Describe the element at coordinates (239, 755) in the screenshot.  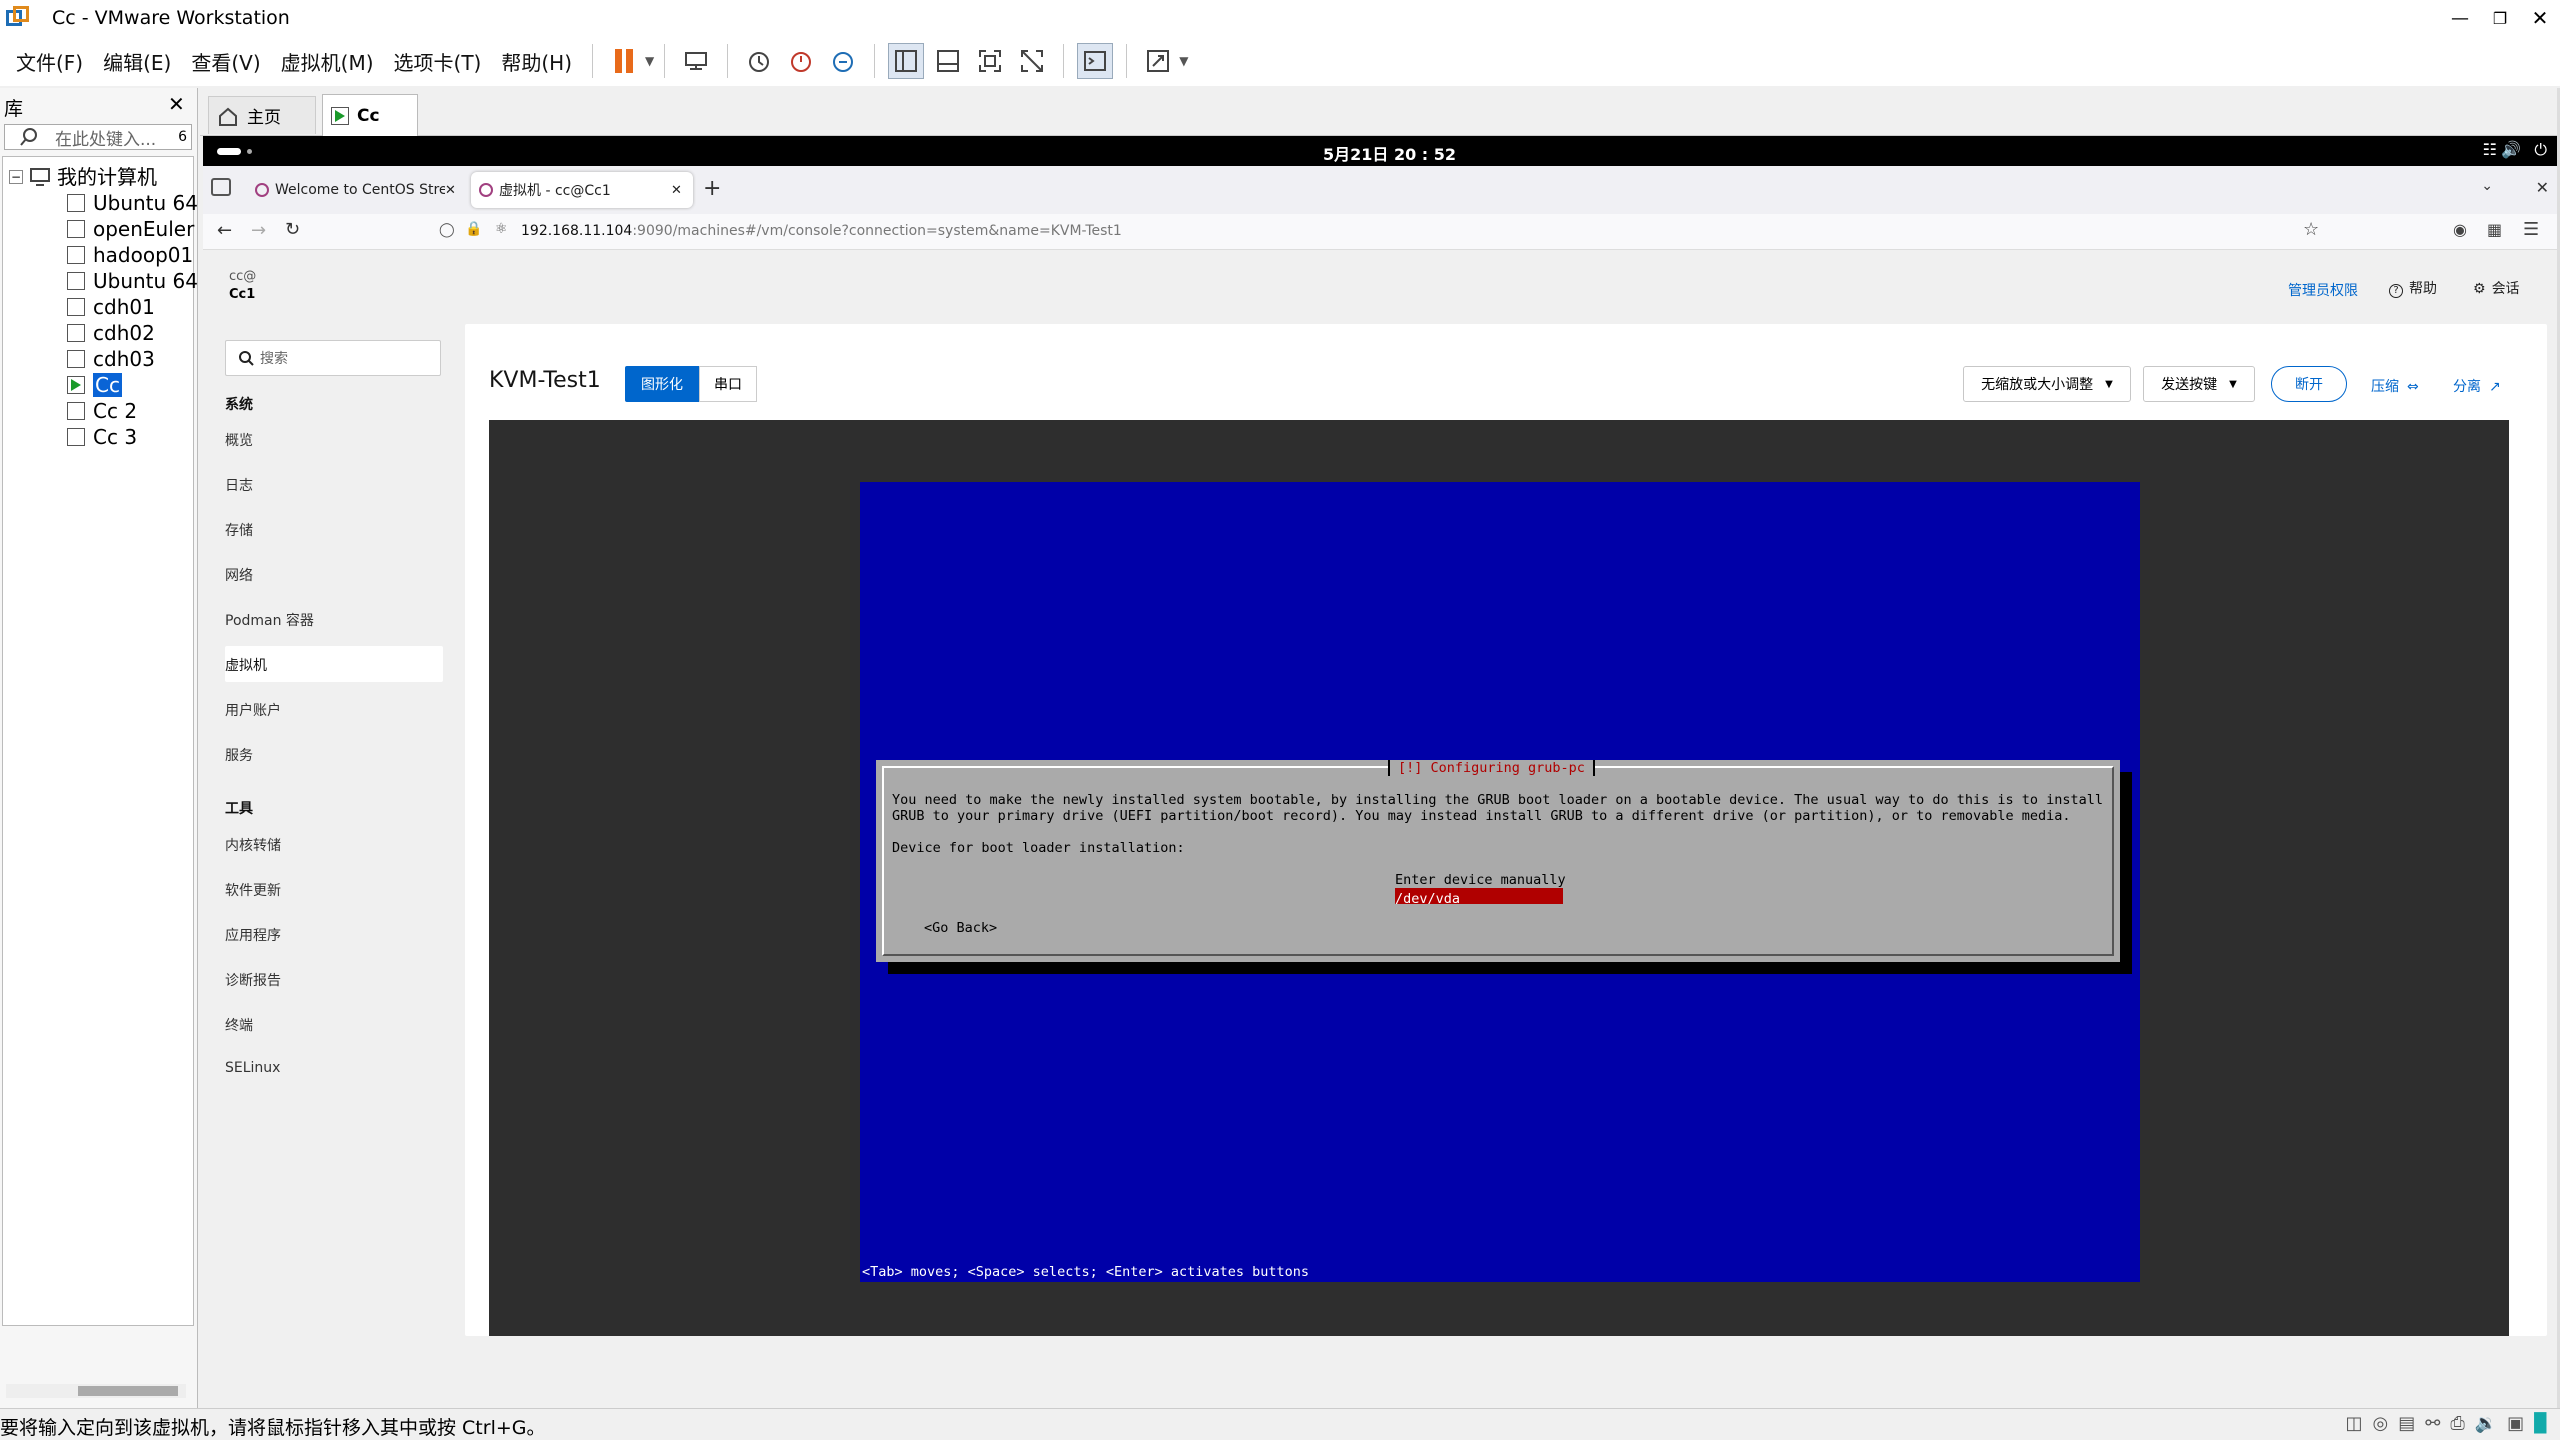
I see `nav-services: 服务` at that location.